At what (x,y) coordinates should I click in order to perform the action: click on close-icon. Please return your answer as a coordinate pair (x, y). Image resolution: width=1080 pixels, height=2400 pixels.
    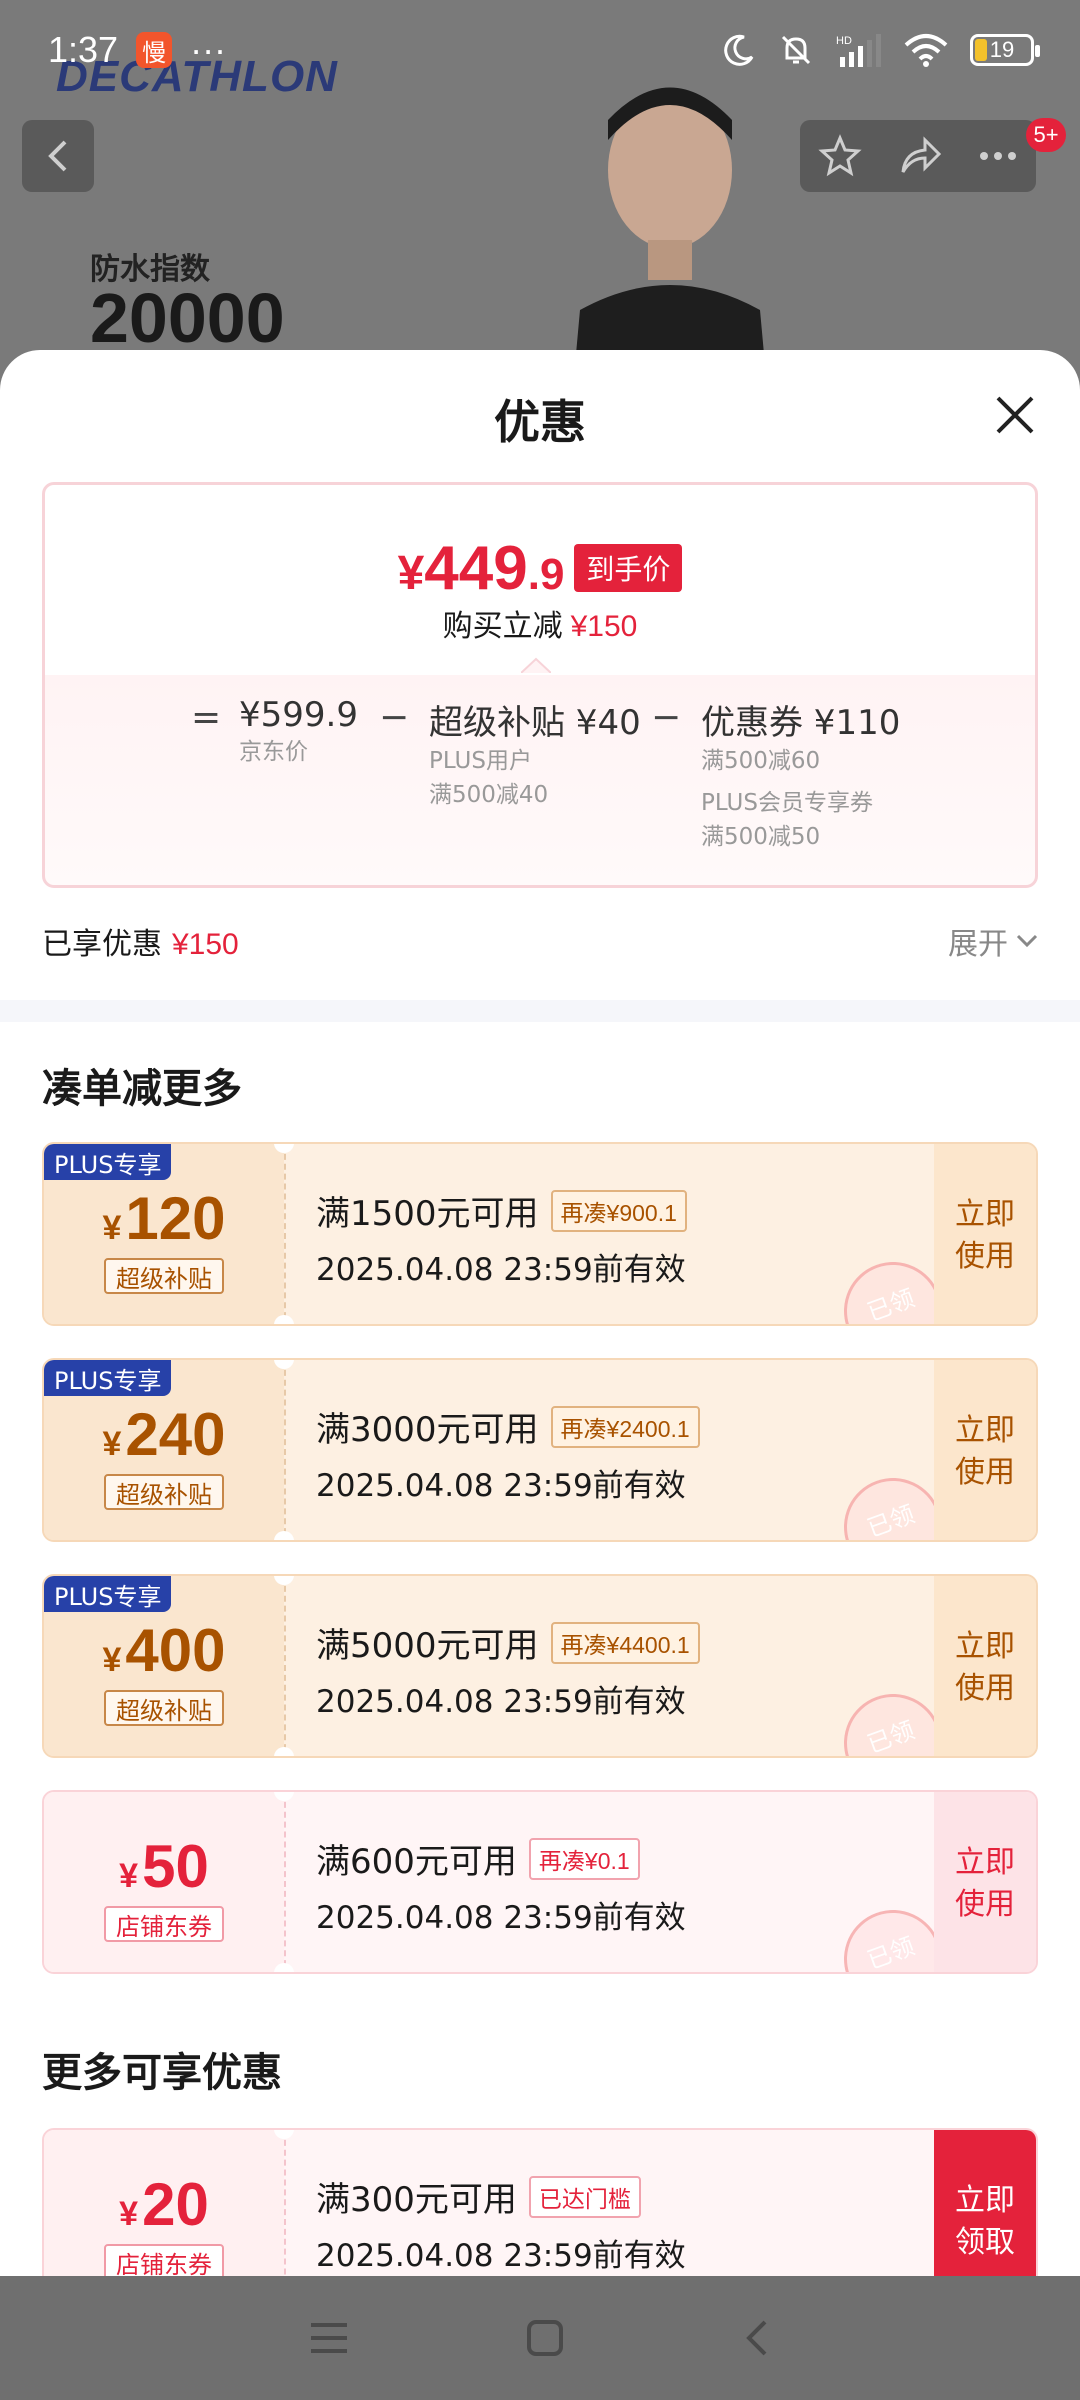
    Looking at the image, I should click on (1015, 415).